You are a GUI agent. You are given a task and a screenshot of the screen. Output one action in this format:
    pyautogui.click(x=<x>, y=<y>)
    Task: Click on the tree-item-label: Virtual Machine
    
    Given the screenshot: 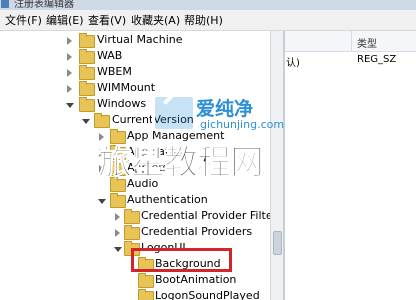 What is the action you would take?
    pyautogui.click(x=140, y=39)
    